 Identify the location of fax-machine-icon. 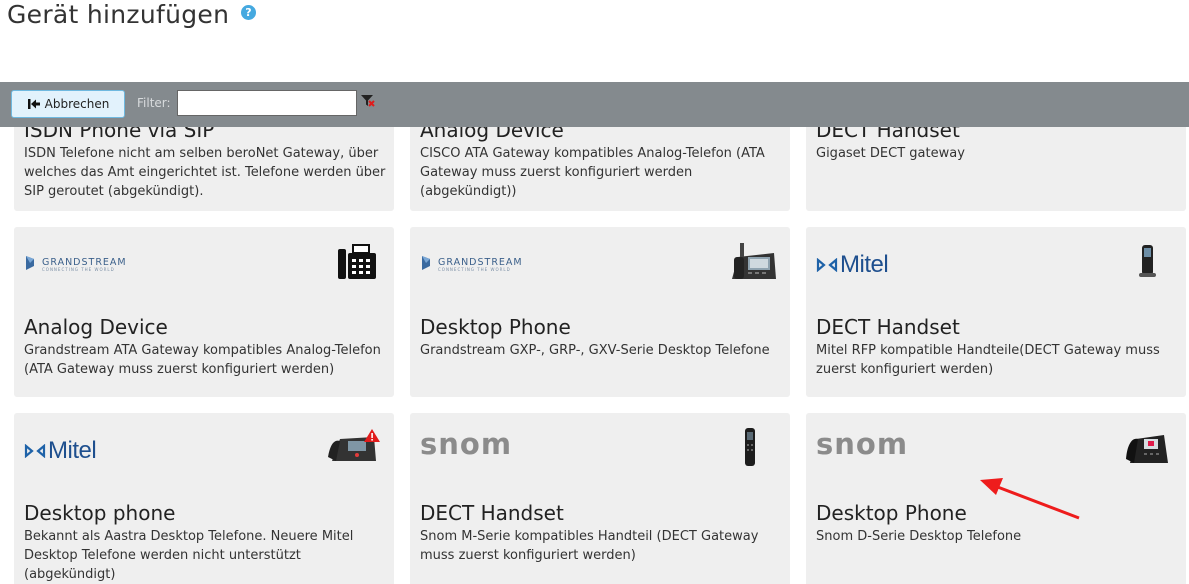
(357, 261).